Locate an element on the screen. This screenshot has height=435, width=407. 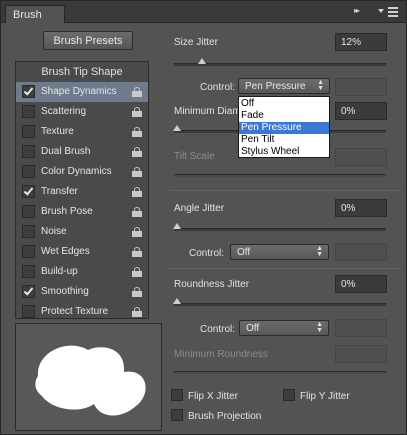
brush-option-scattering: Scattering is located at coordinates (82, 112).